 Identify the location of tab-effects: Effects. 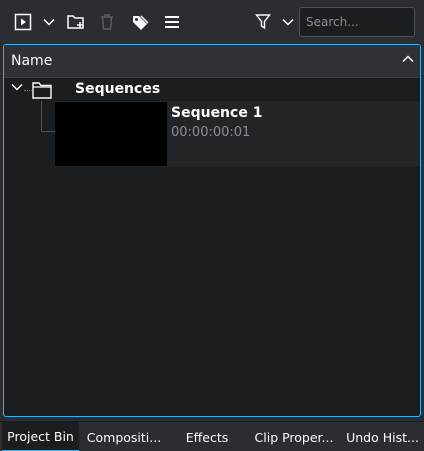
(207, 436).